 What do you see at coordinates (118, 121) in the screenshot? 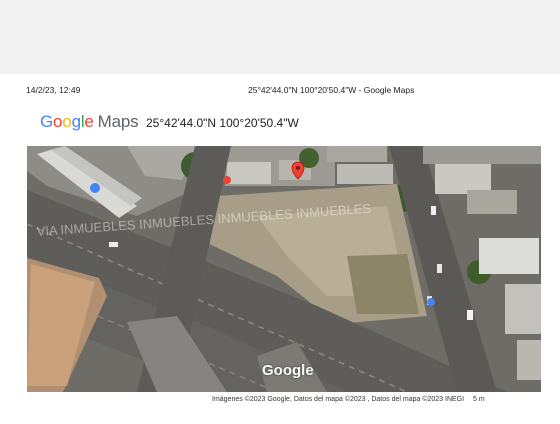
I see `maps-logo-word: Maps` at bounding box center [118, 121].